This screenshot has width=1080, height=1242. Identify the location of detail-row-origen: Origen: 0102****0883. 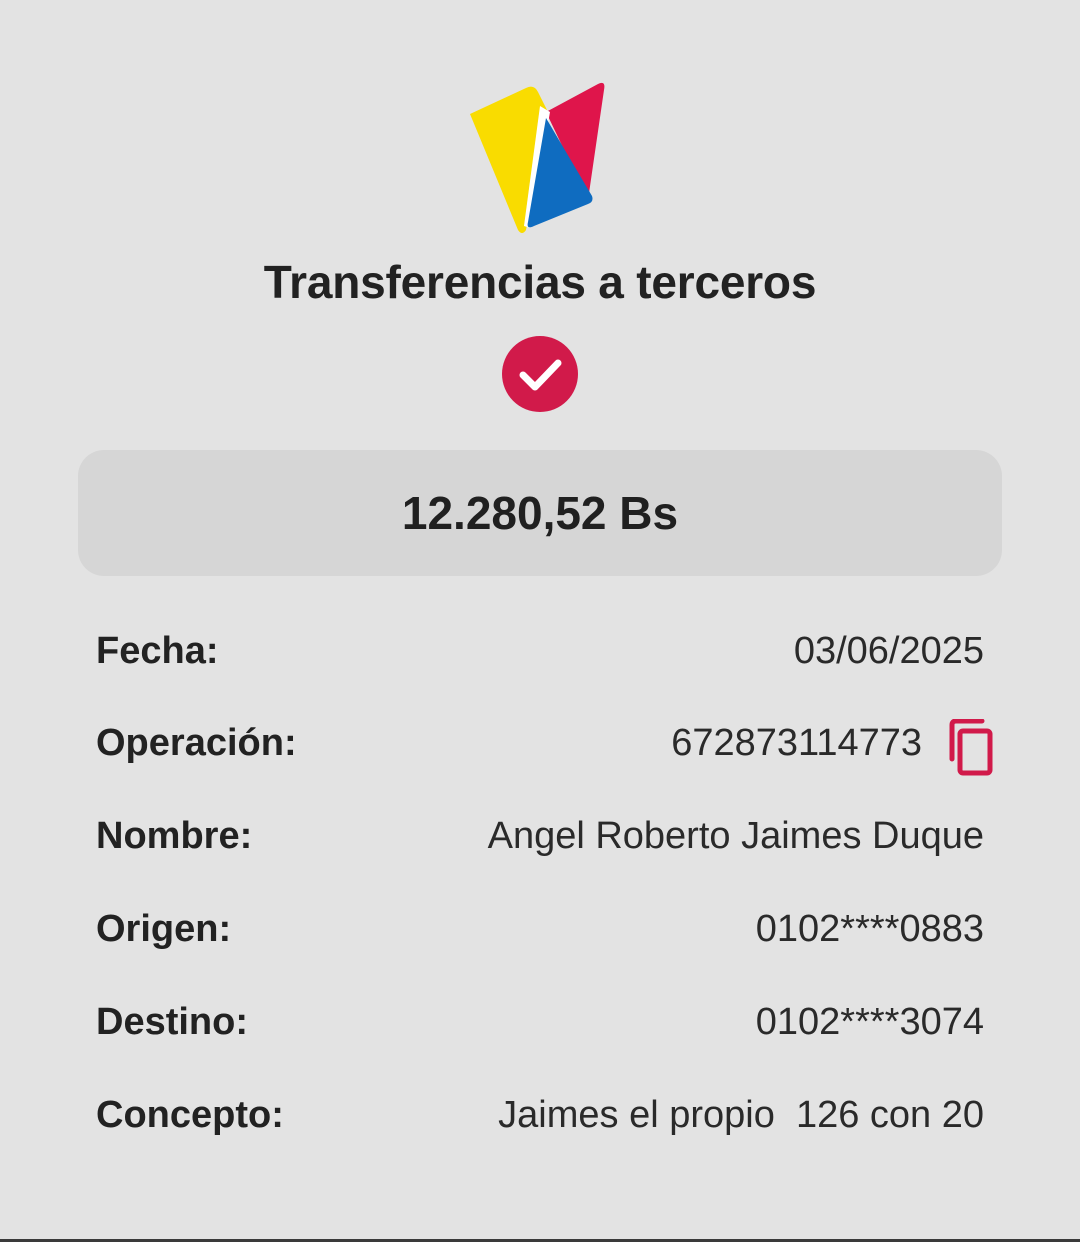
(540, 929).